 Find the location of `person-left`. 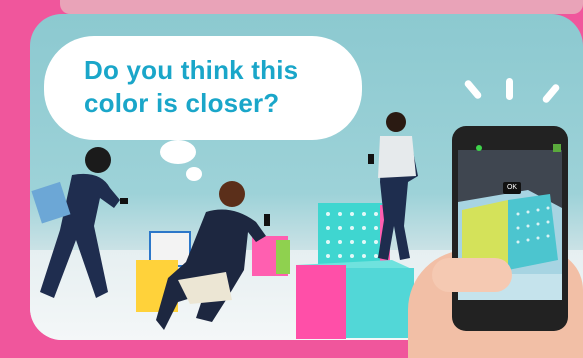

person-left is located at coordinates (79, 222).